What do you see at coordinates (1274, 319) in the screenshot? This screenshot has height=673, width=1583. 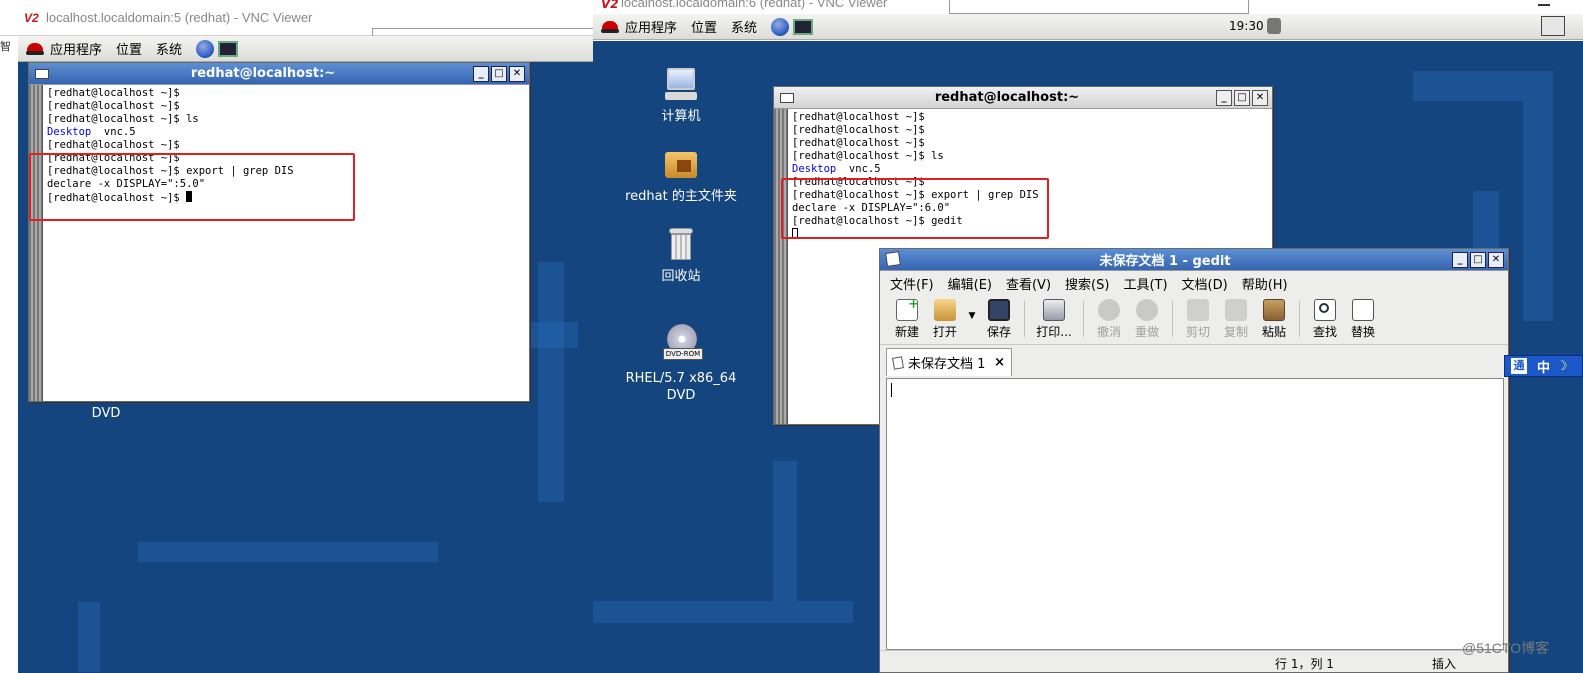 I see `paste-button: 粘贴` at bounding box center [1274, 319].